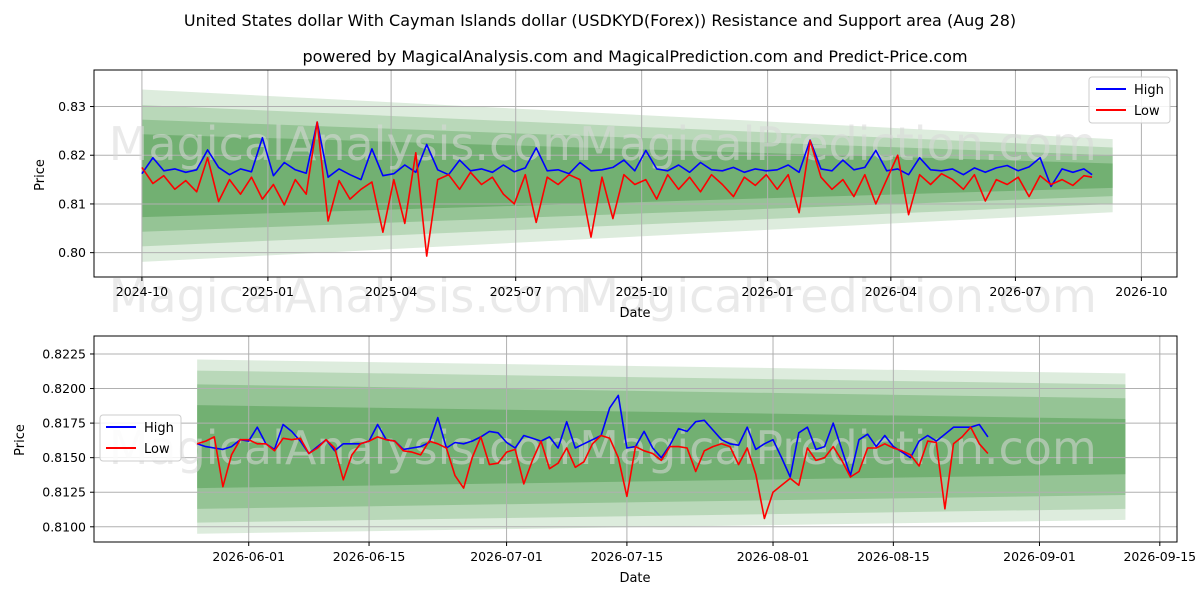 Image resolution: width=1200 pixels, height=600 pixels. What do you see at coordinates (72, 203) in the screenshot?
I see `y-tick-label: 0.81` at bounding box center [72, 203].